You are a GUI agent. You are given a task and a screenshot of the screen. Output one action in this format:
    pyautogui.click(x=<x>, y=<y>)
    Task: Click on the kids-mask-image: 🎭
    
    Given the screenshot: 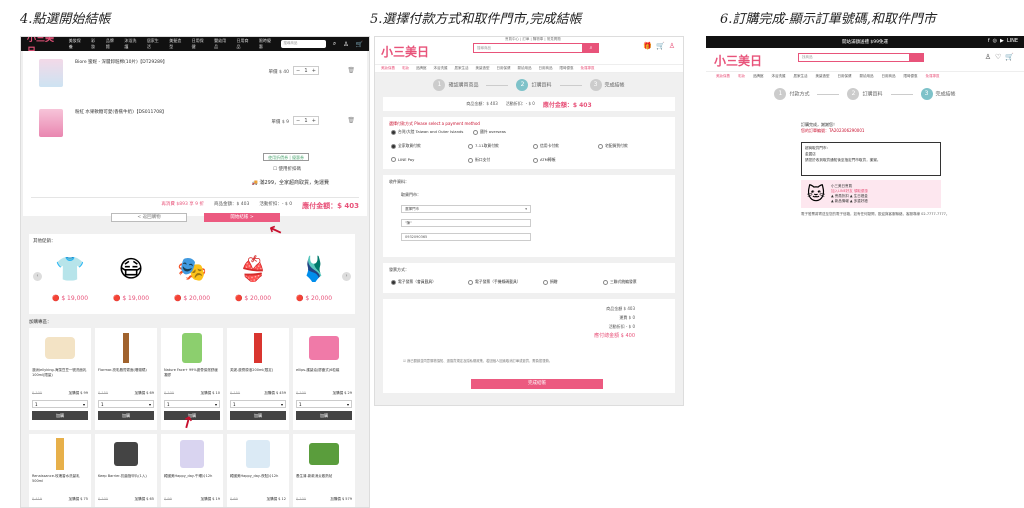 What is the action you would take?
    pyautogui.click(x=192, y=269)
    